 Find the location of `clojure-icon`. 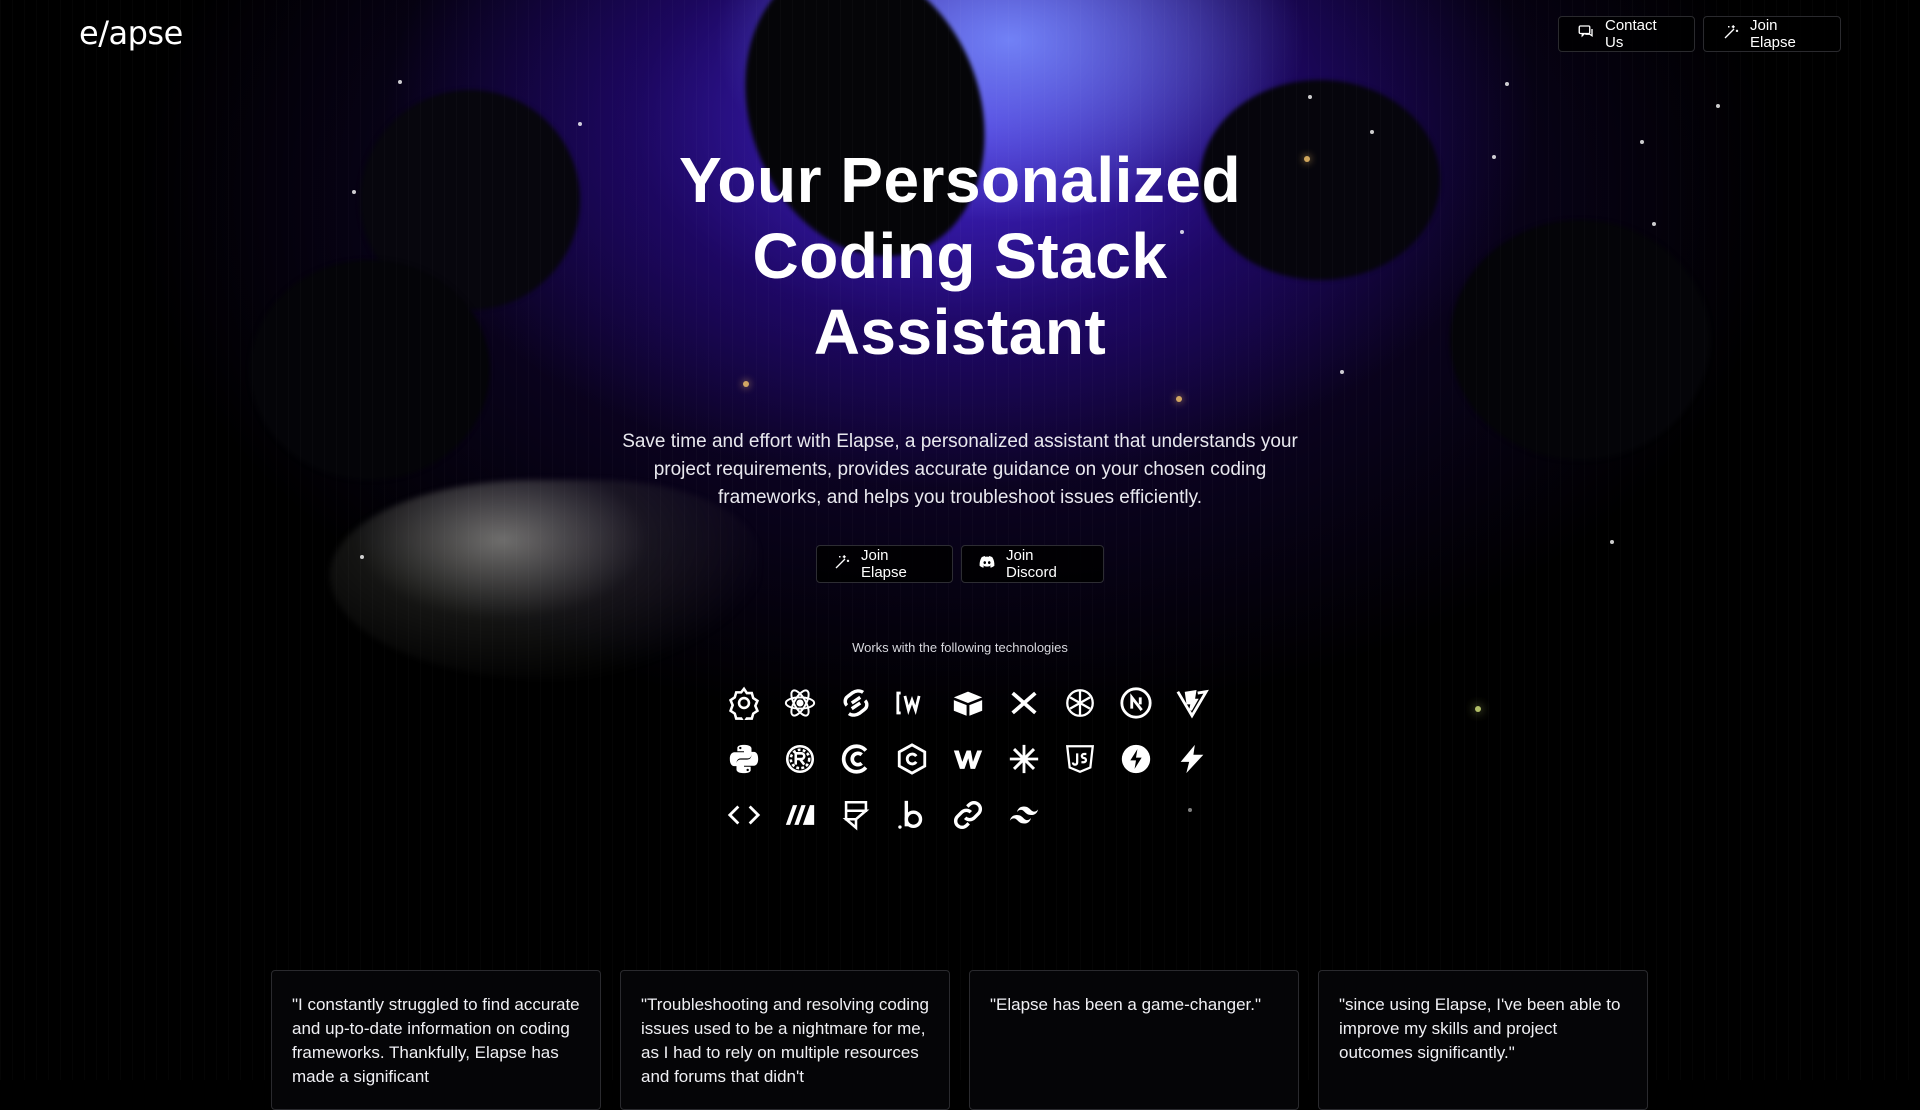

clojure-icon is located at coordinates (856, 759).